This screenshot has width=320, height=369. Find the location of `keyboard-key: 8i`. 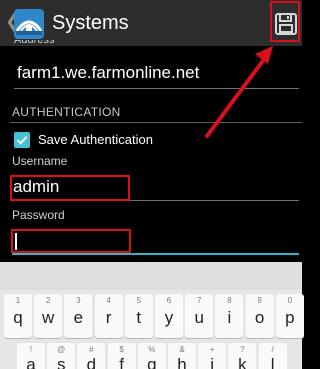

keyboard-key: 8i is located at coordinates (229, 316).